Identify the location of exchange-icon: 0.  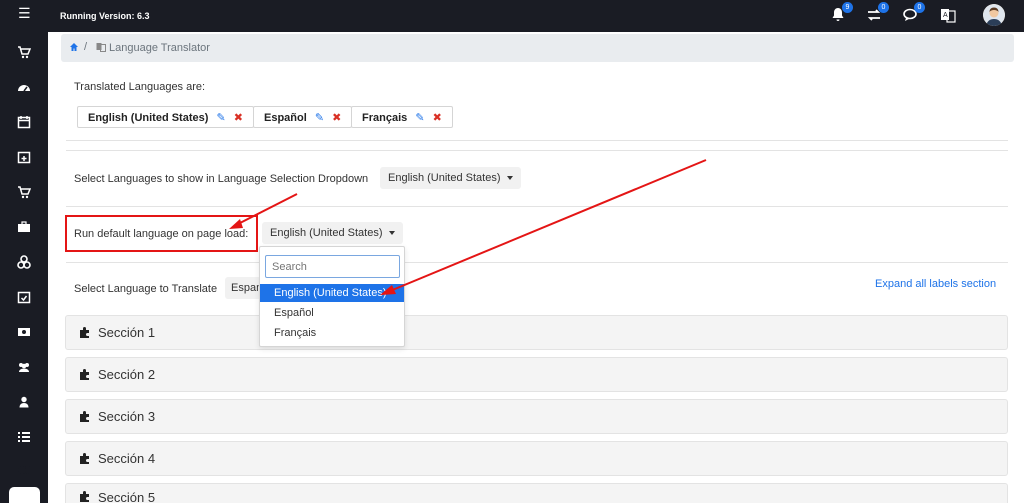
(877, 13).